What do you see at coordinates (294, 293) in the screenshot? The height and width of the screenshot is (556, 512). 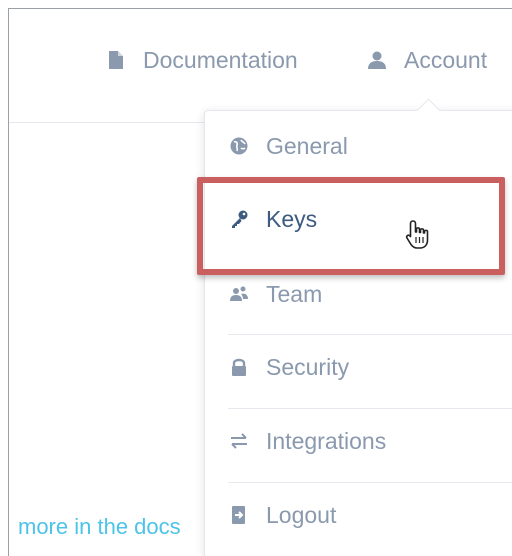 I see `menu-item-label: Team` at bounding box center [294, 293].